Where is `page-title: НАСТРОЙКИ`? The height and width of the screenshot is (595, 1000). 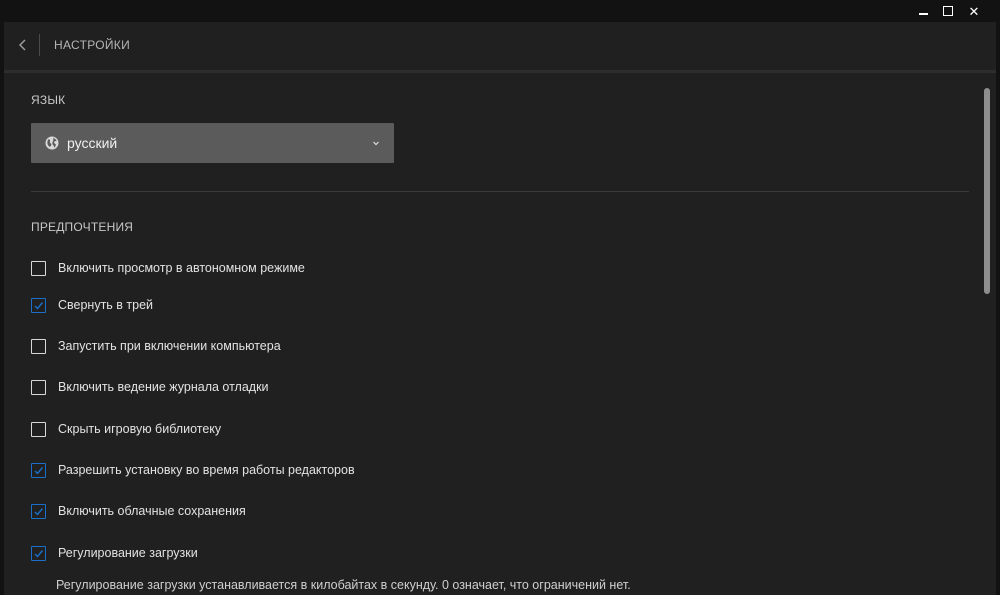
page-title: НАСТРОЙКИ is located at coordinates (92, 45).